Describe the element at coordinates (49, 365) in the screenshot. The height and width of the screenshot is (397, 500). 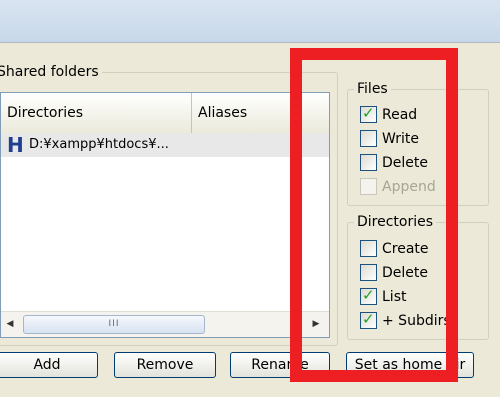
I see `add-button: Add` at that location.